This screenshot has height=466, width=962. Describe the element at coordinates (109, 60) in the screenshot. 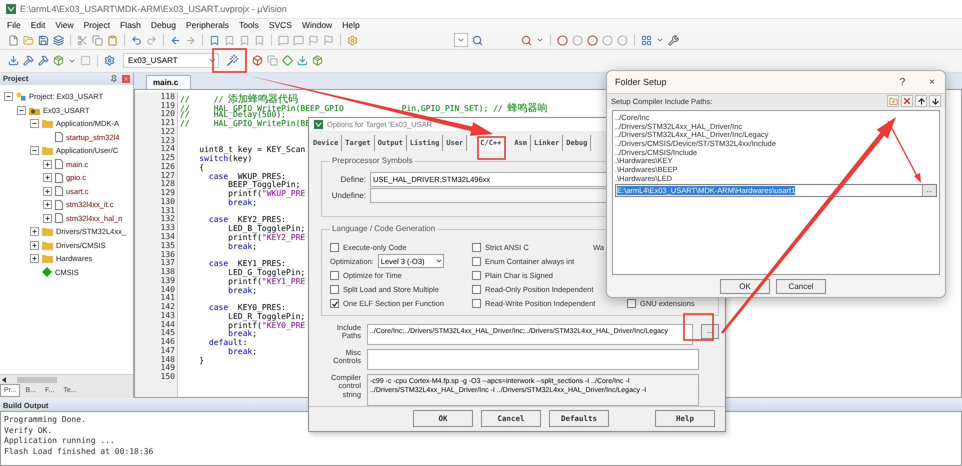

I see `gear-icon` at that location.